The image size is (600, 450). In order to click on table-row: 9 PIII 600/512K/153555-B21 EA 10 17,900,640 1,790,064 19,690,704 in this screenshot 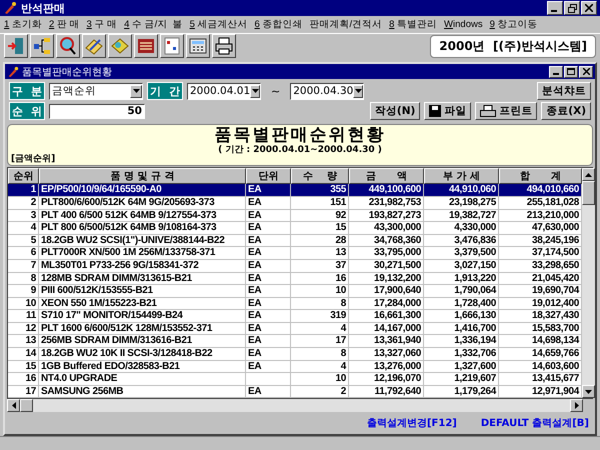, I will do `click(295, 291)`.